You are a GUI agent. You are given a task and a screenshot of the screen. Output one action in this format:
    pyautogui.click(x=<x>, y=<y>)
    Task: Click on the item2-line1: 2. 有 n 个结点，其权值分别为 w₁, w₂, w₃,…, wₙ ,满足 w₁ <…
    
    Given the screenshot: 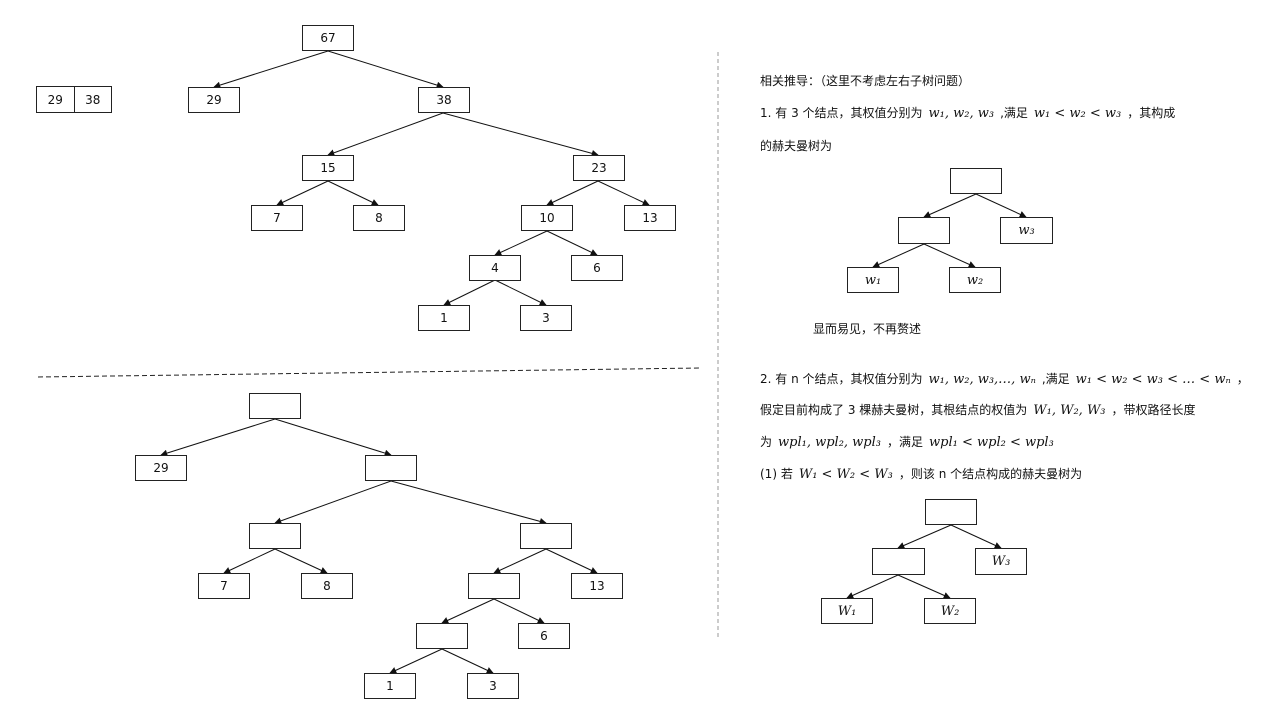 What is the action you would take?
    pyautogui.click(x=1004, y=378)
    